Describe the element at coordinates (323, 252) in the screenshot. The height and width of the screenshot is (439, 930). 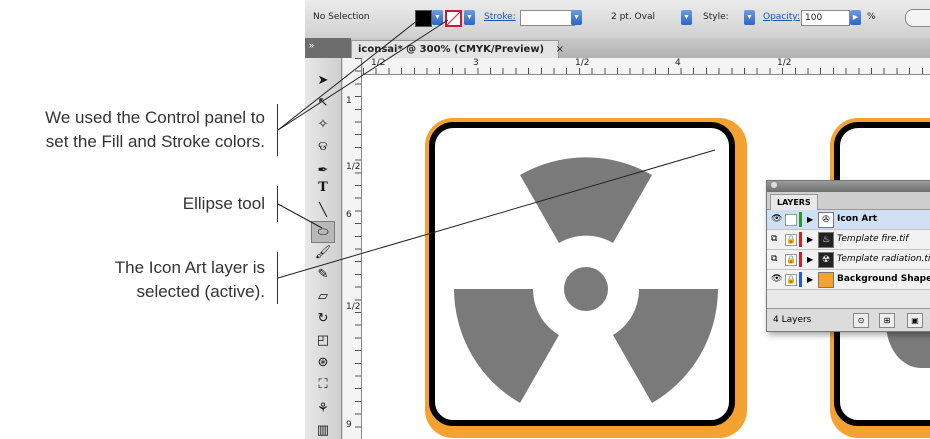
I see `paintbrush-tool-icon: 🖌` at that location.